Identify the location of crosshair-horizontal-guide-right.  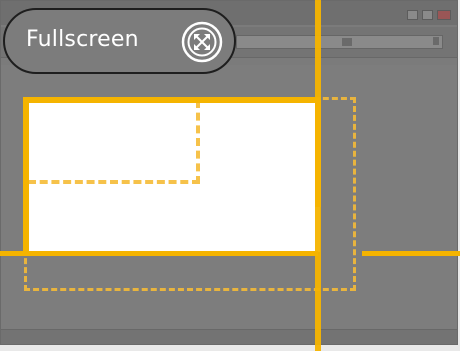
(411, 253).